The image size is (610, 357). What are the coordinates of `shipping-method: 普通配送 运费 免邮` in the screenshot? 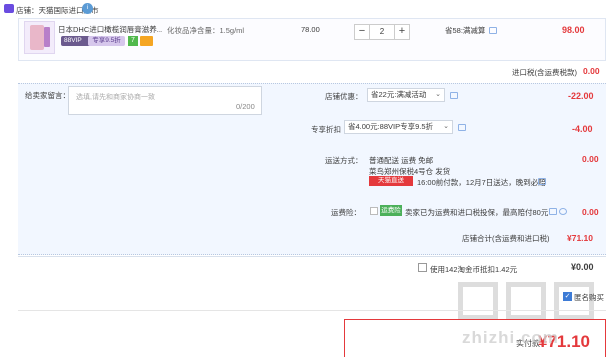 It's located at (401, 160).